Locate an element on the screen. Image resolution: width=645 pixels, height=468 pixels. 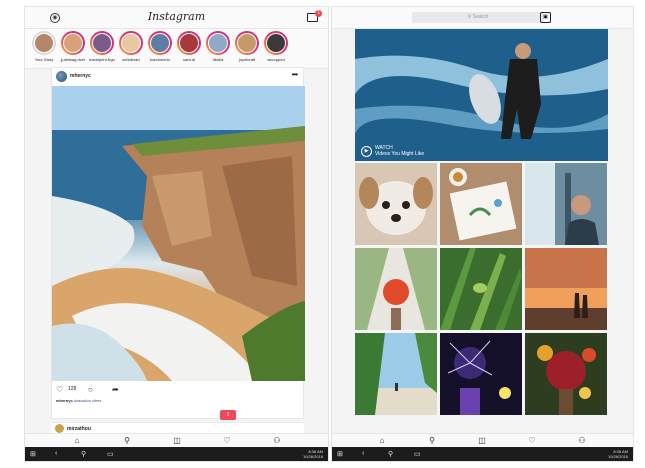
plants-photo is located at coordinates (481, 289).